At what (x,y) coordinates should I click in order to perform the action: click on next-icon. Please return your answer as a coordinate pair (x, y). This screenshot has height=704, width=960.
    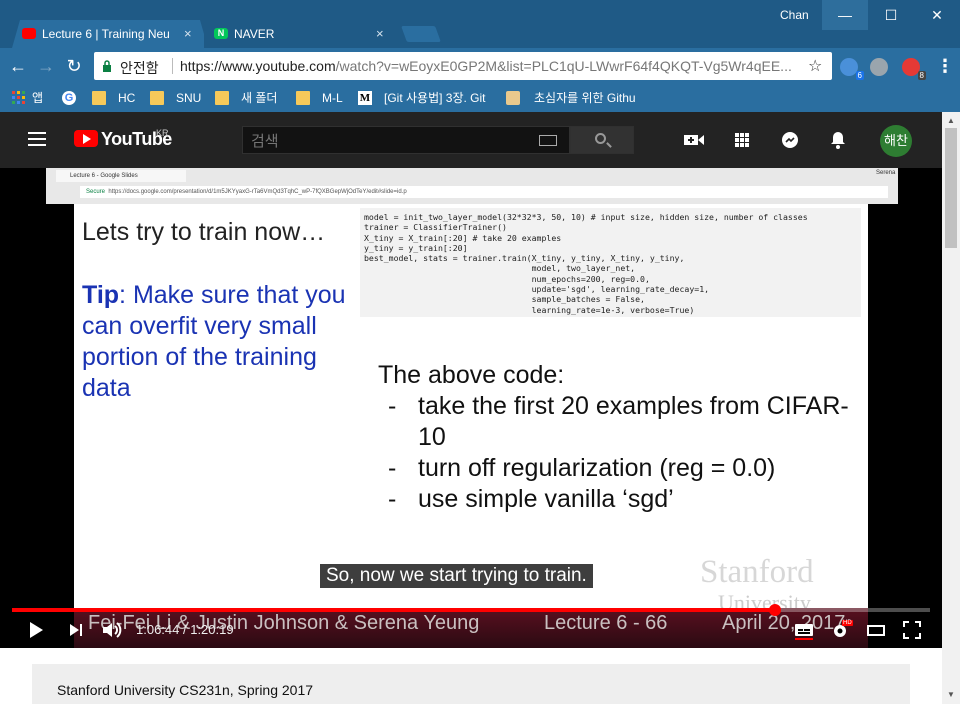
    Looking at the image, I should click on (76, 630).